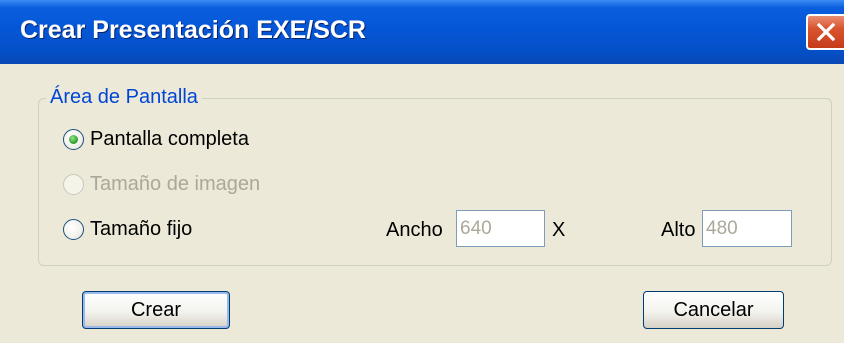 Image resolution: width=844 pixels, height=343 pixels. I want to click on create-button: Crear, so click(156, 310).